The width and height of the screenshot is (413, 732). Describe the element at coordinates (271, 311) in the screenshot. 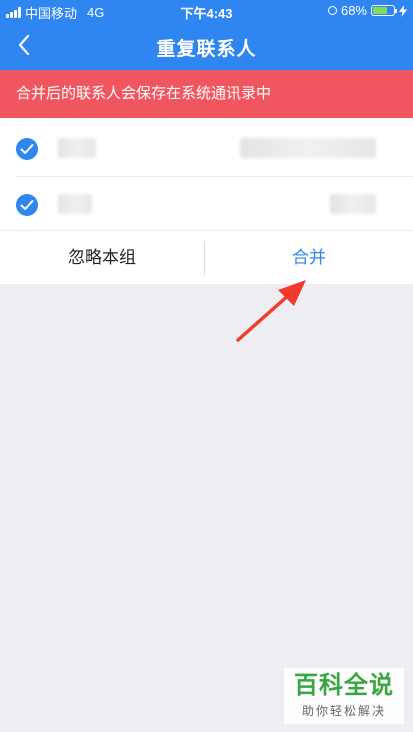

I see `annotation-arrow-icon` at that location.